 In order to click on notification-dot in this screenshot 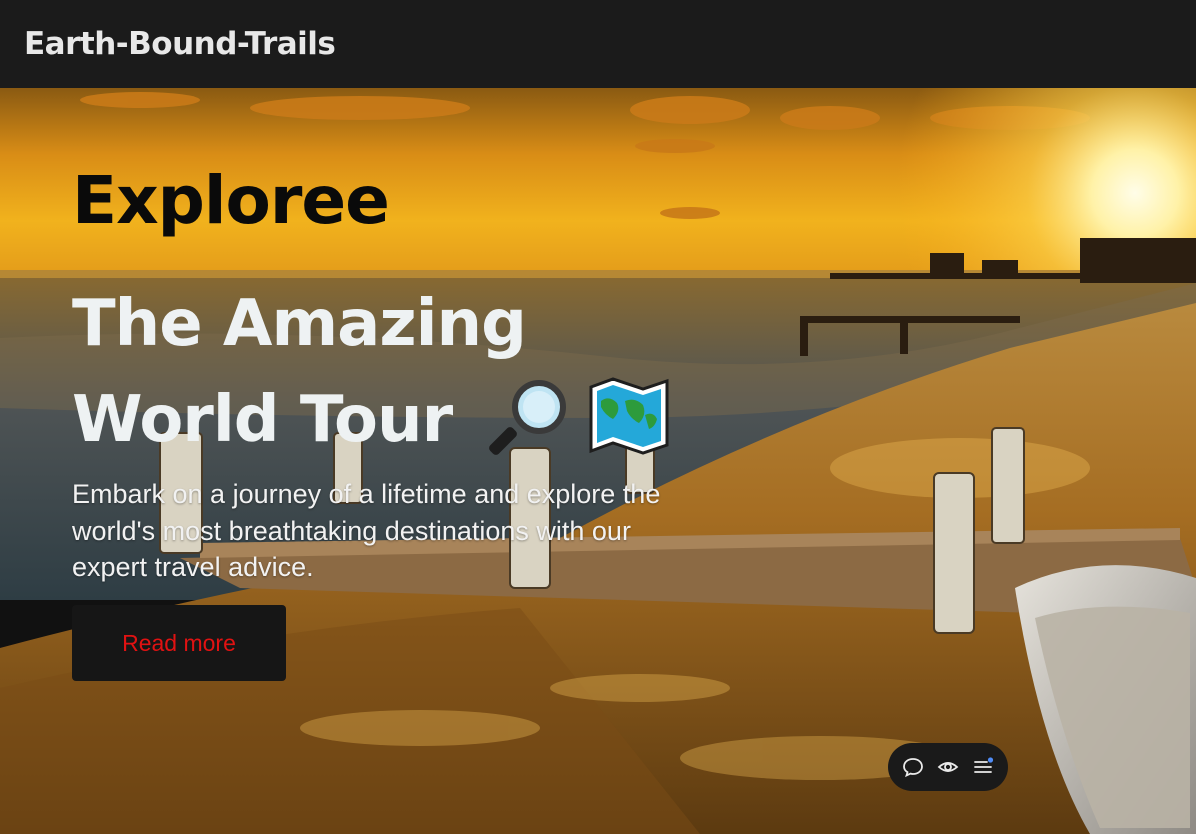, I will do `click(990, 760)`.